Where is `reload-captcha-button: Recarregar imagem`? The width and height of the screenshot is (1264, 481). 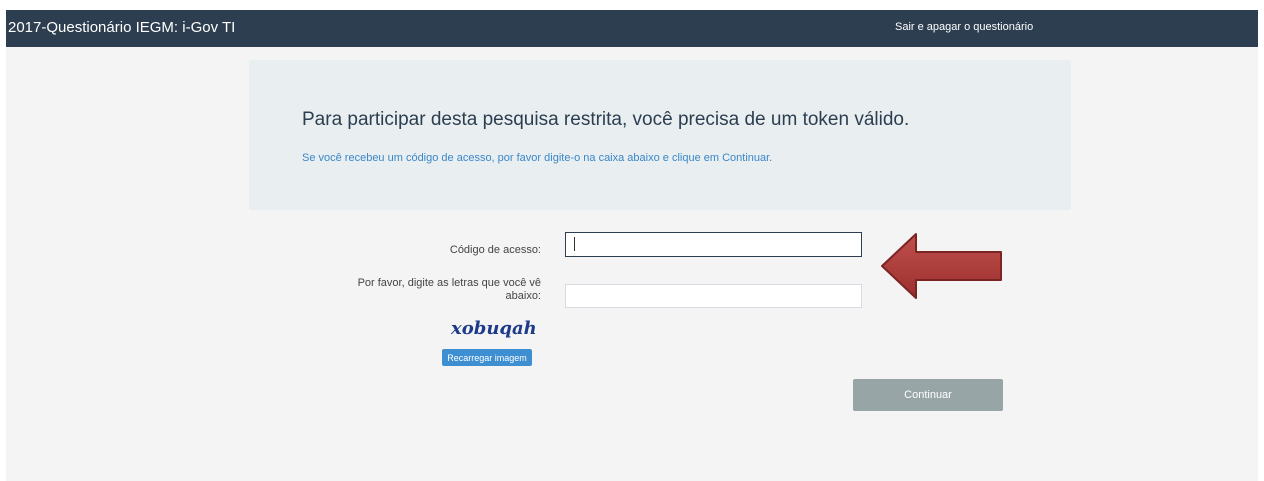 reload-captcha-button: Recarregar imagem is located at coordinates (487, 357).